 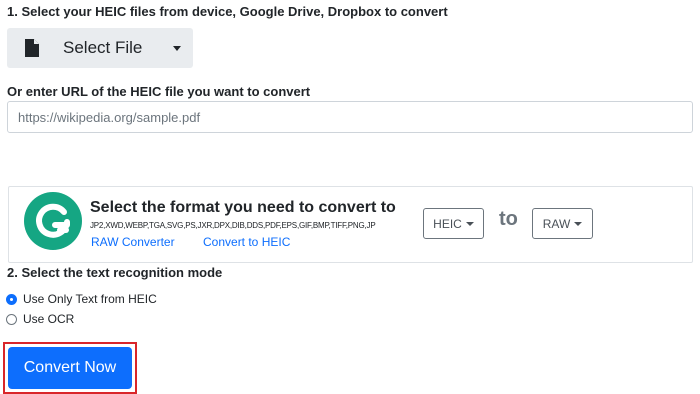 What do you see at coordinates (133, 242) in the screenshot?
I see `raw-converter-link: RAW Converter` at bounding box center [133, 242].